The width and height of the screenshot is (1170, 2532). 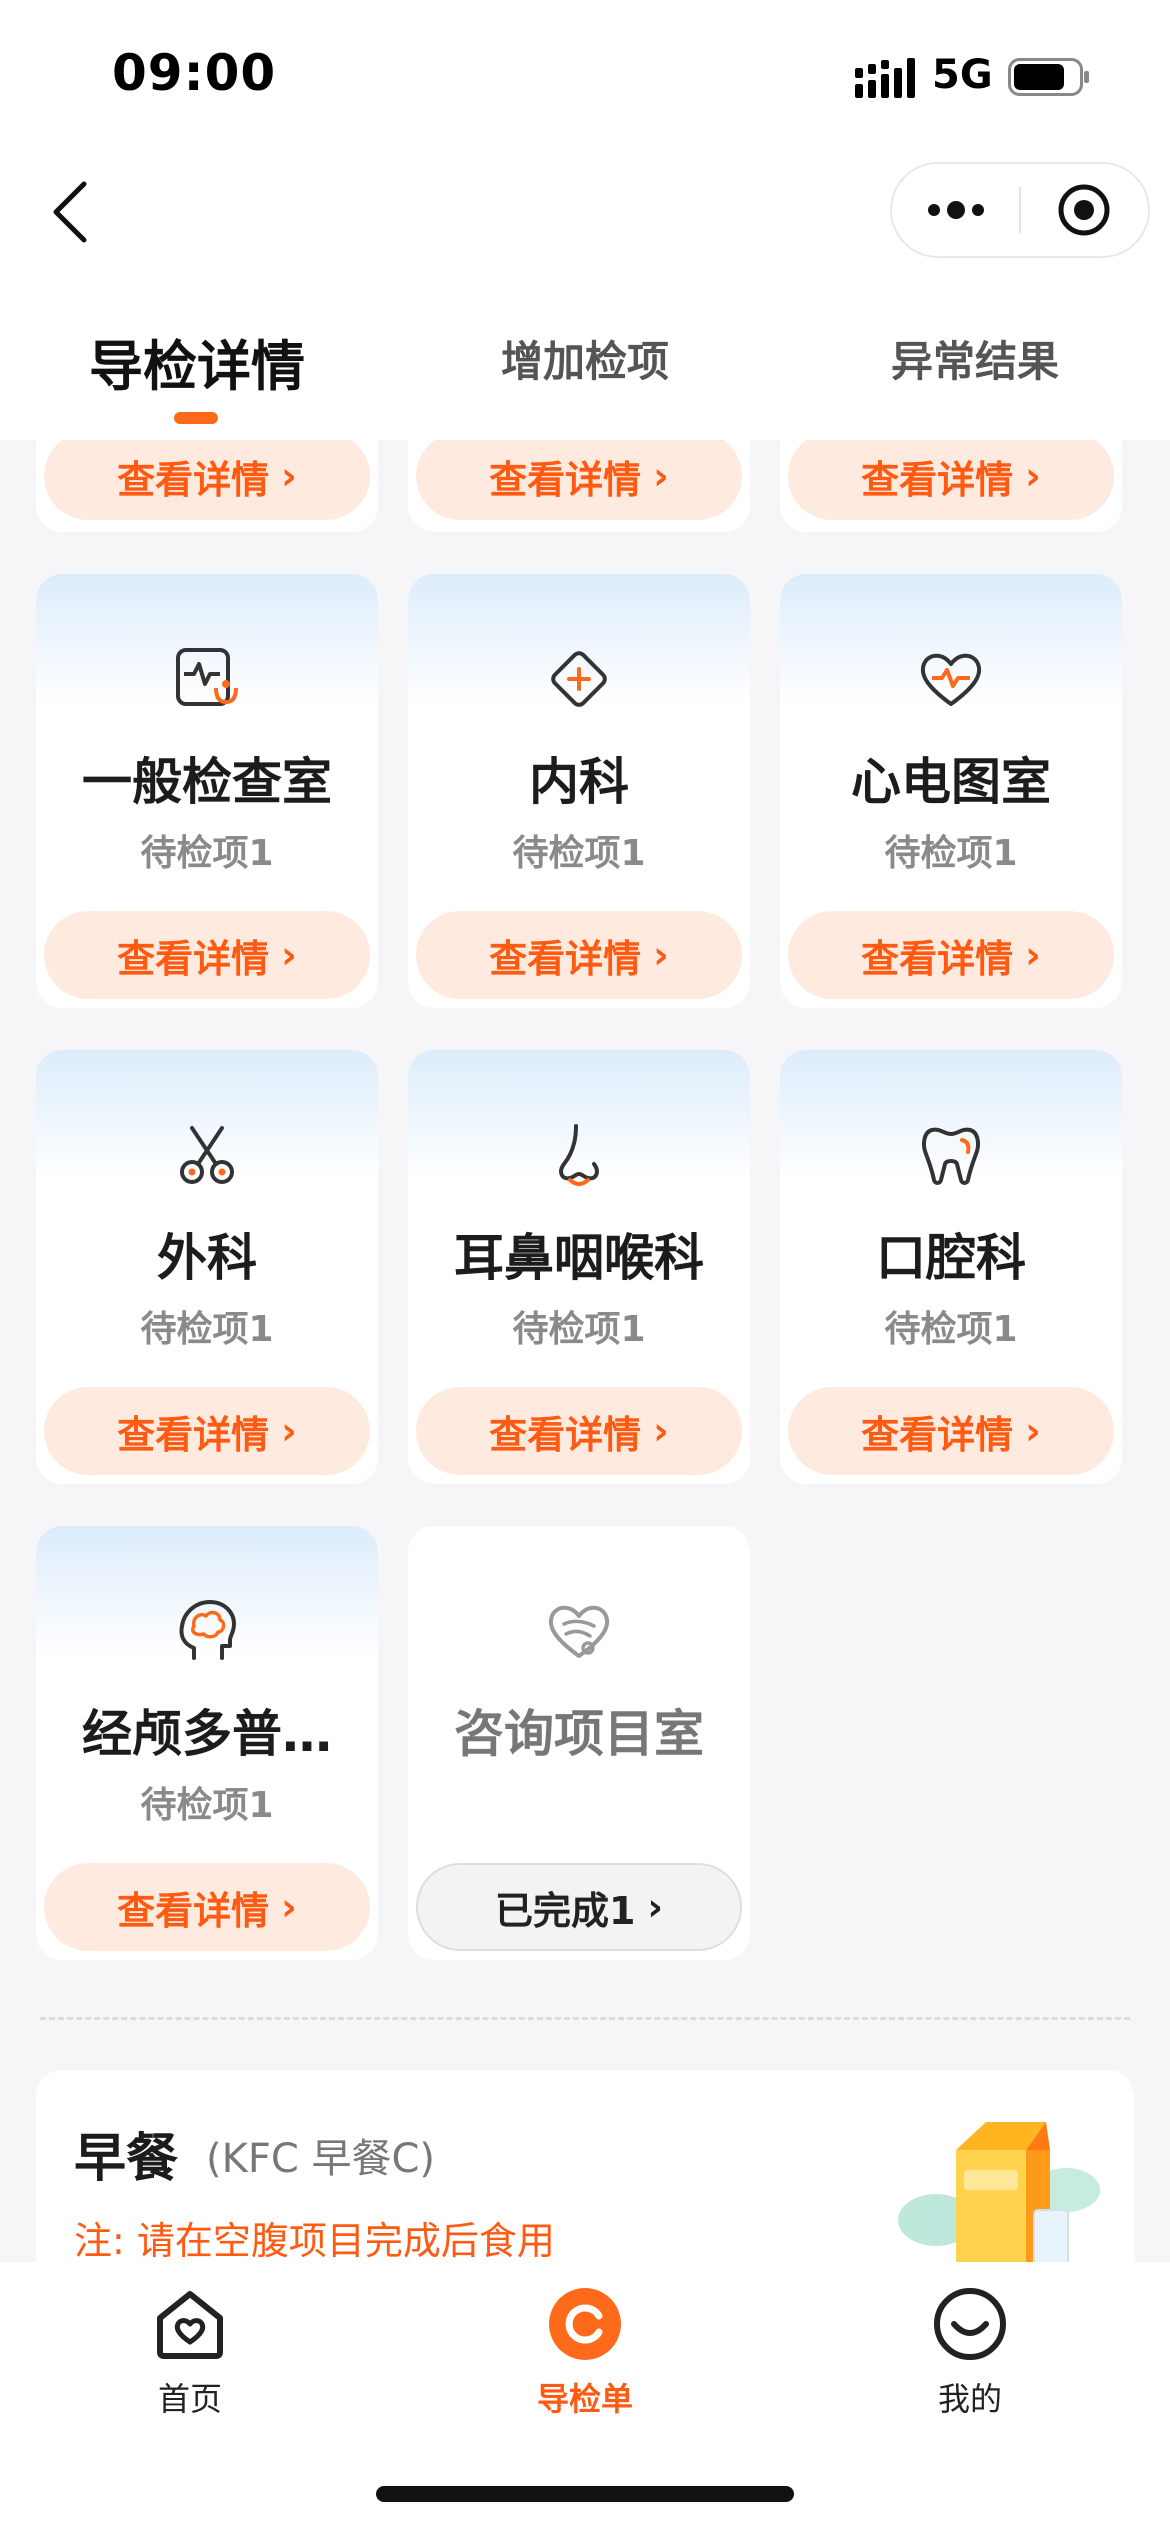 I want to click on bottom-tab-mine: 我的, so click(x=970, y=2352).